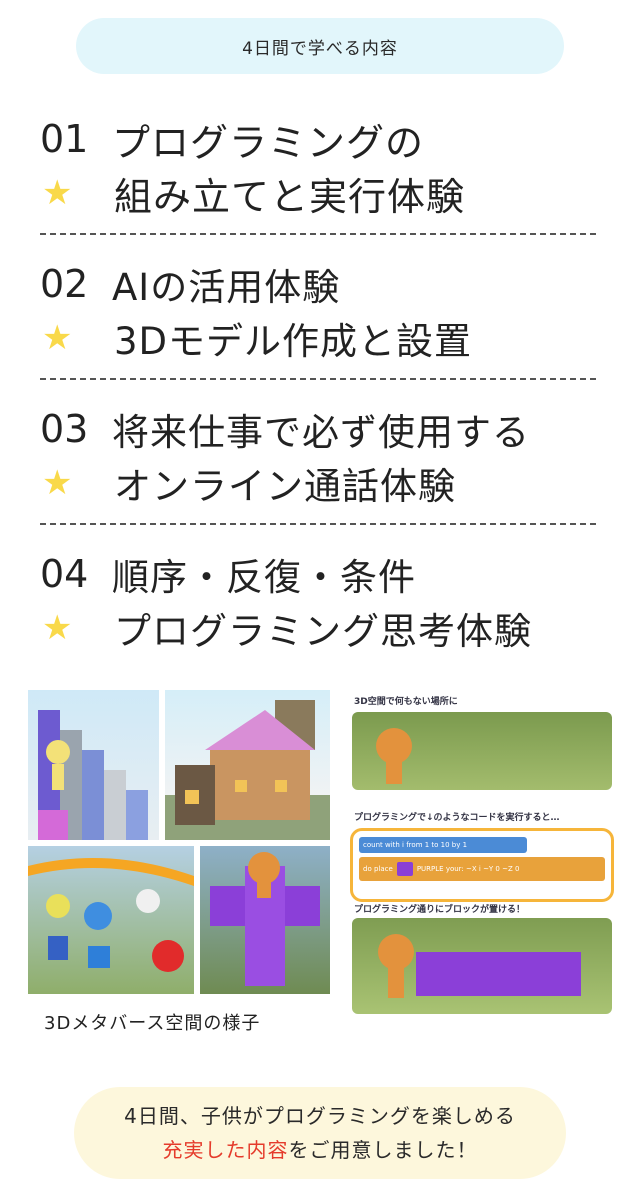 The image size is (640, 1200). I want to click on item-number: 04, so click(64, 574).